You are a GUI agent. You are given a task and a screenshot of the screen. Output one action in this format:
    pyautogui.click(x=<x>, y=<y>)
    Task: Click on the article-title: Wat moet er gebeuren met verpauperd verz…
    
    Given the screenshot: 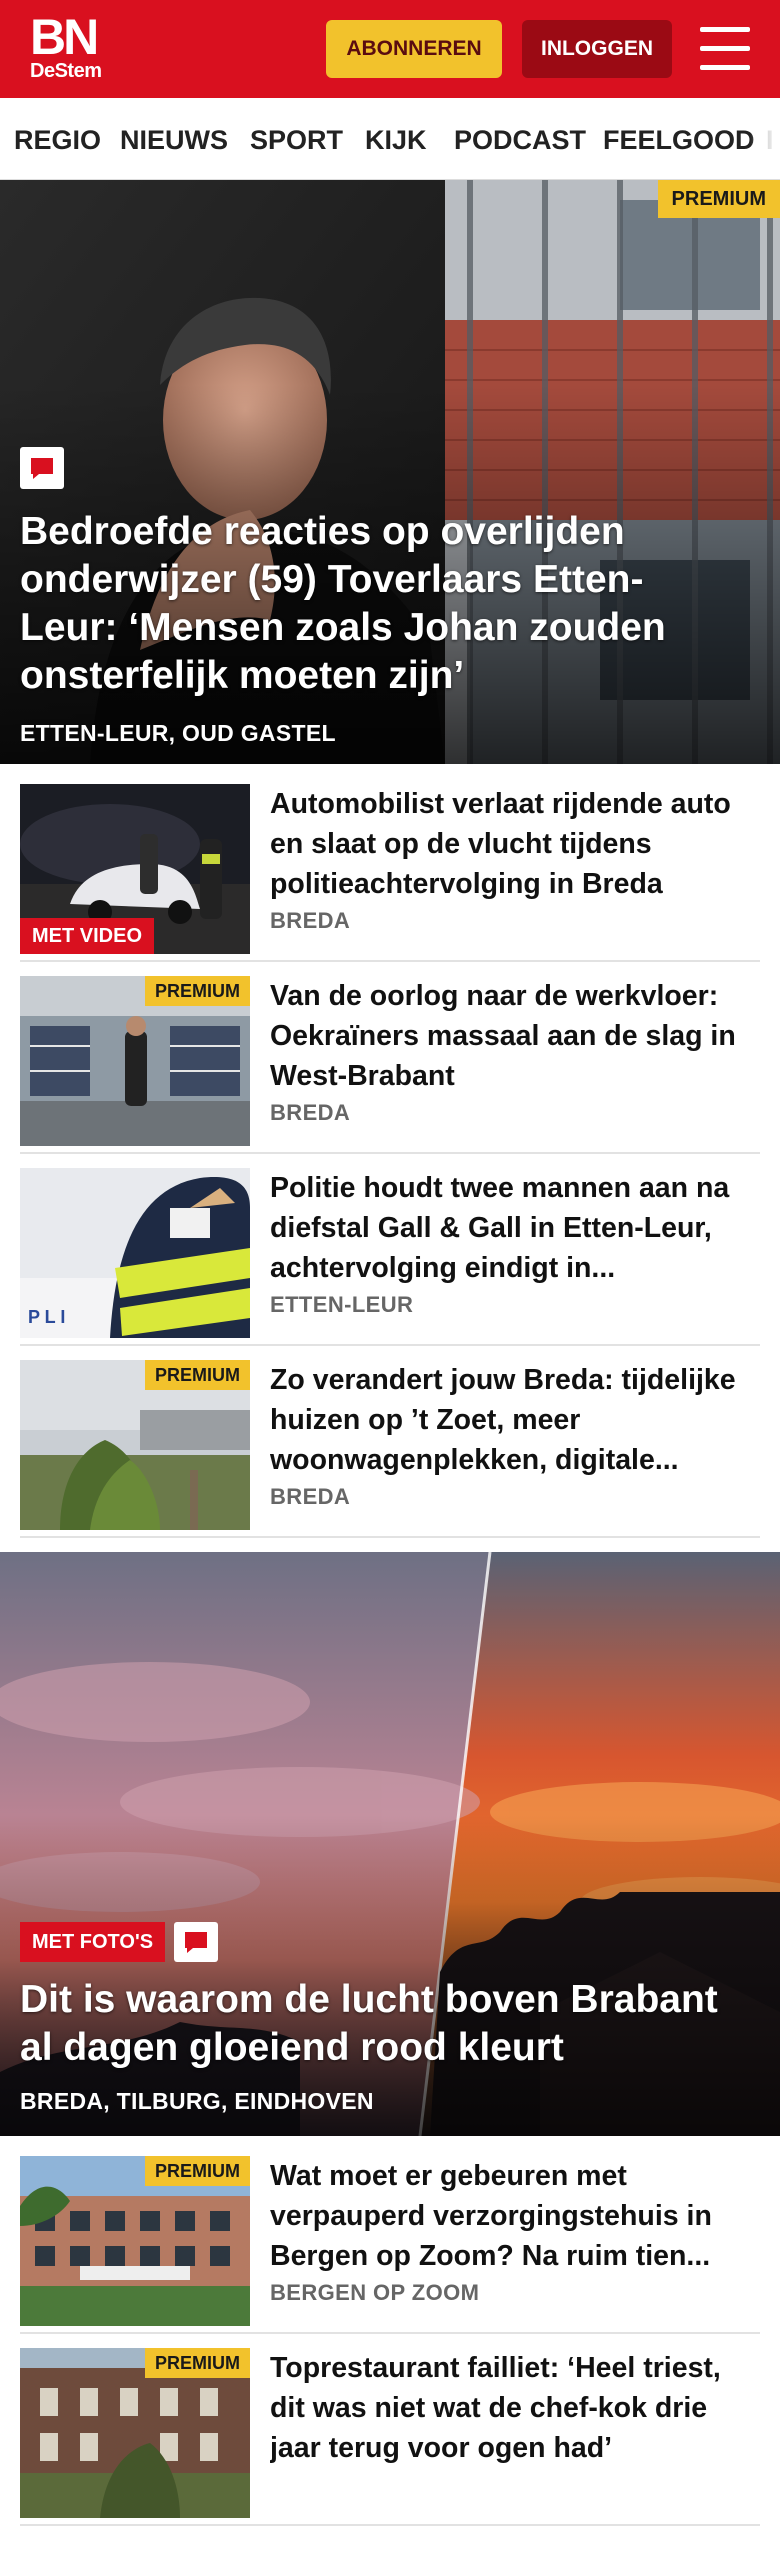 What is the action you would take?
    pyautogui.click(x=515, y=2216)
    